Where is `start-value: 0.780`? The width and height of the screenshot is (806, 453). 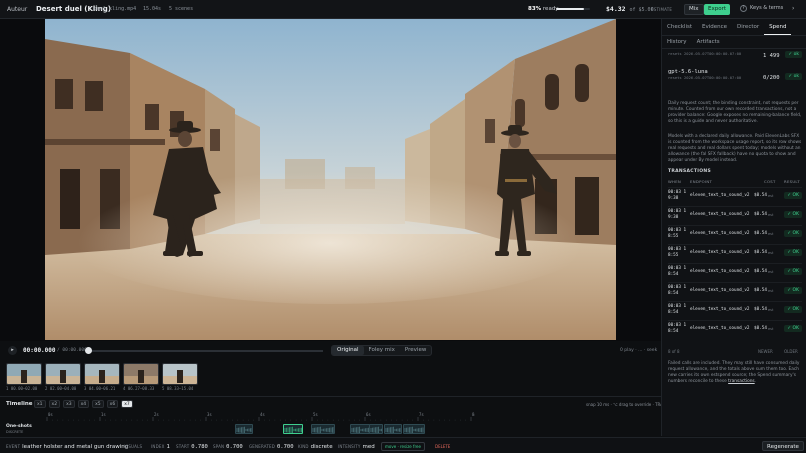
start-value: 0.780 is located at coordinates (199, 447).